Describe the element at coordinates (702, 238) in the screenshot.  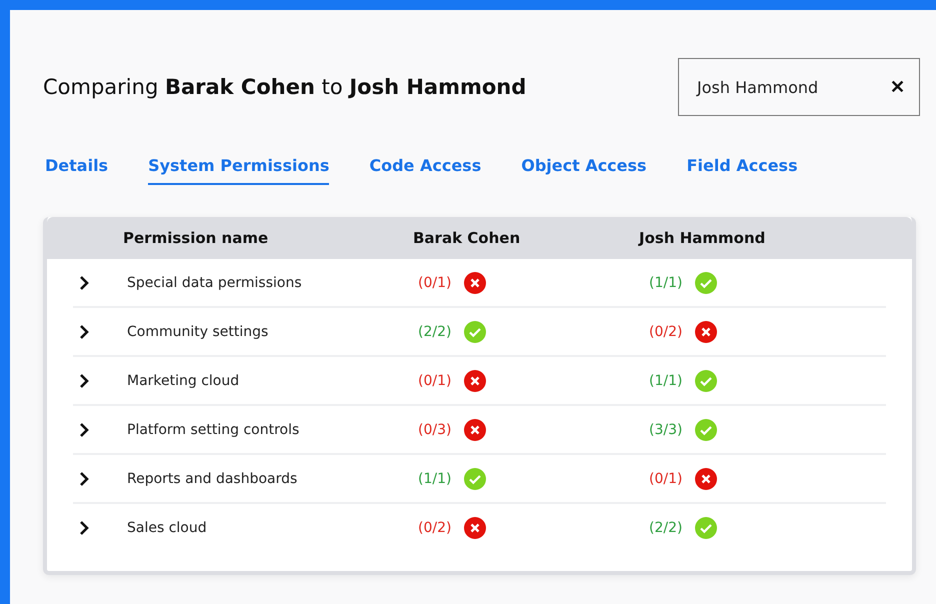
I see `column-header: Josh Hammond` at that location.